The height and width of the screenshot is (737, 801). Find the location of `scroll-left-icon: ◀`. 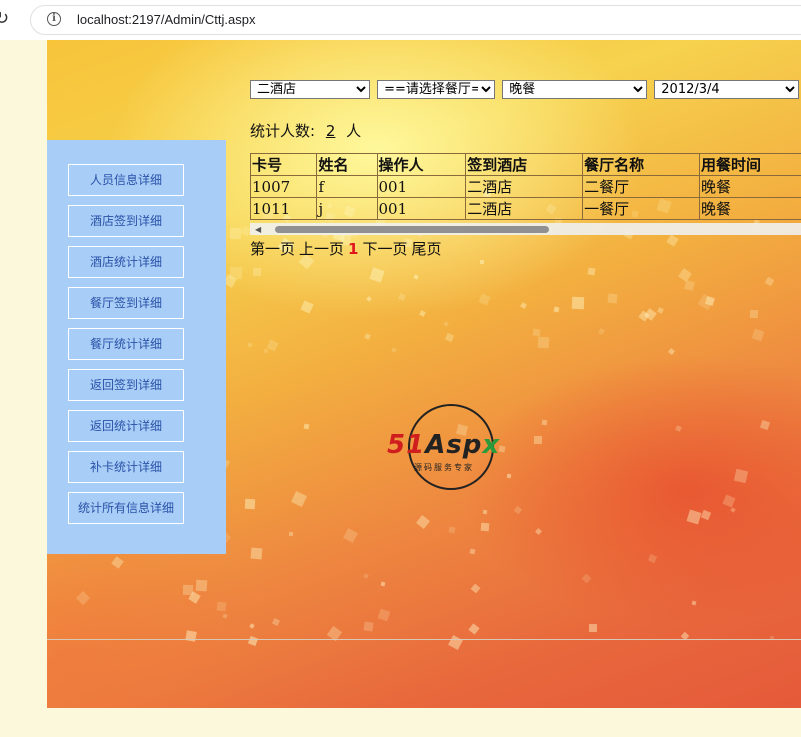

scroll-left-icon: ◀ is located at coordinates (258, 229).